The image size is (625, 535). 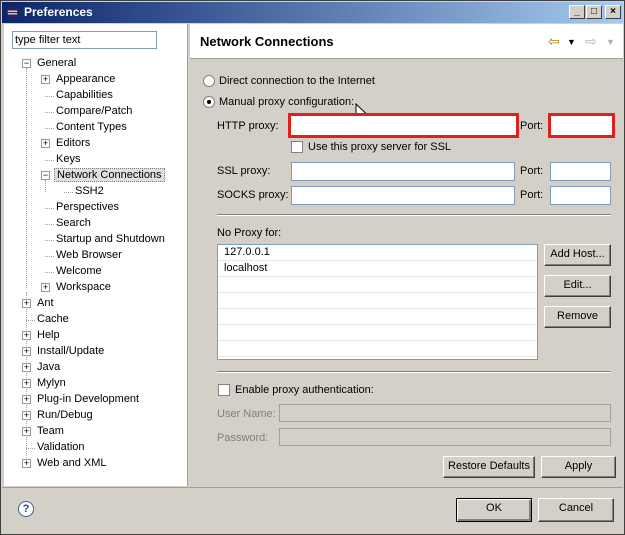 What do you see at coordinates (580, 171) in the screenshot?
I see `ssl-port-input` at bounding box center [580, 171].